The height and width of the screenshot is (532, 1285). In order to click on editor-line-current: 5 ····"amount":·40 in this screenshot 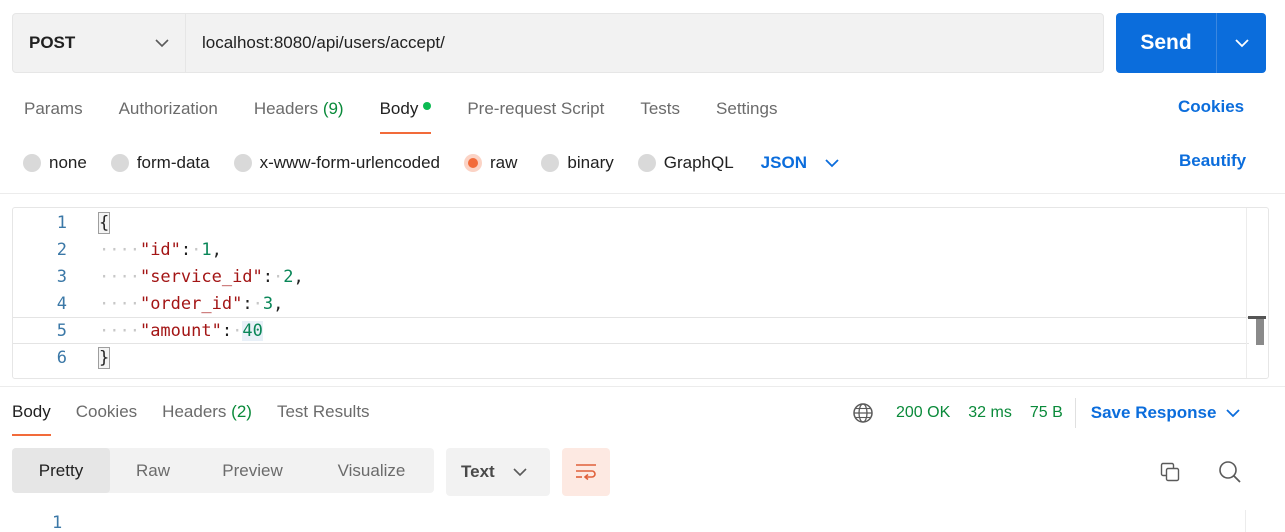, I will do `click(631, 330)`.